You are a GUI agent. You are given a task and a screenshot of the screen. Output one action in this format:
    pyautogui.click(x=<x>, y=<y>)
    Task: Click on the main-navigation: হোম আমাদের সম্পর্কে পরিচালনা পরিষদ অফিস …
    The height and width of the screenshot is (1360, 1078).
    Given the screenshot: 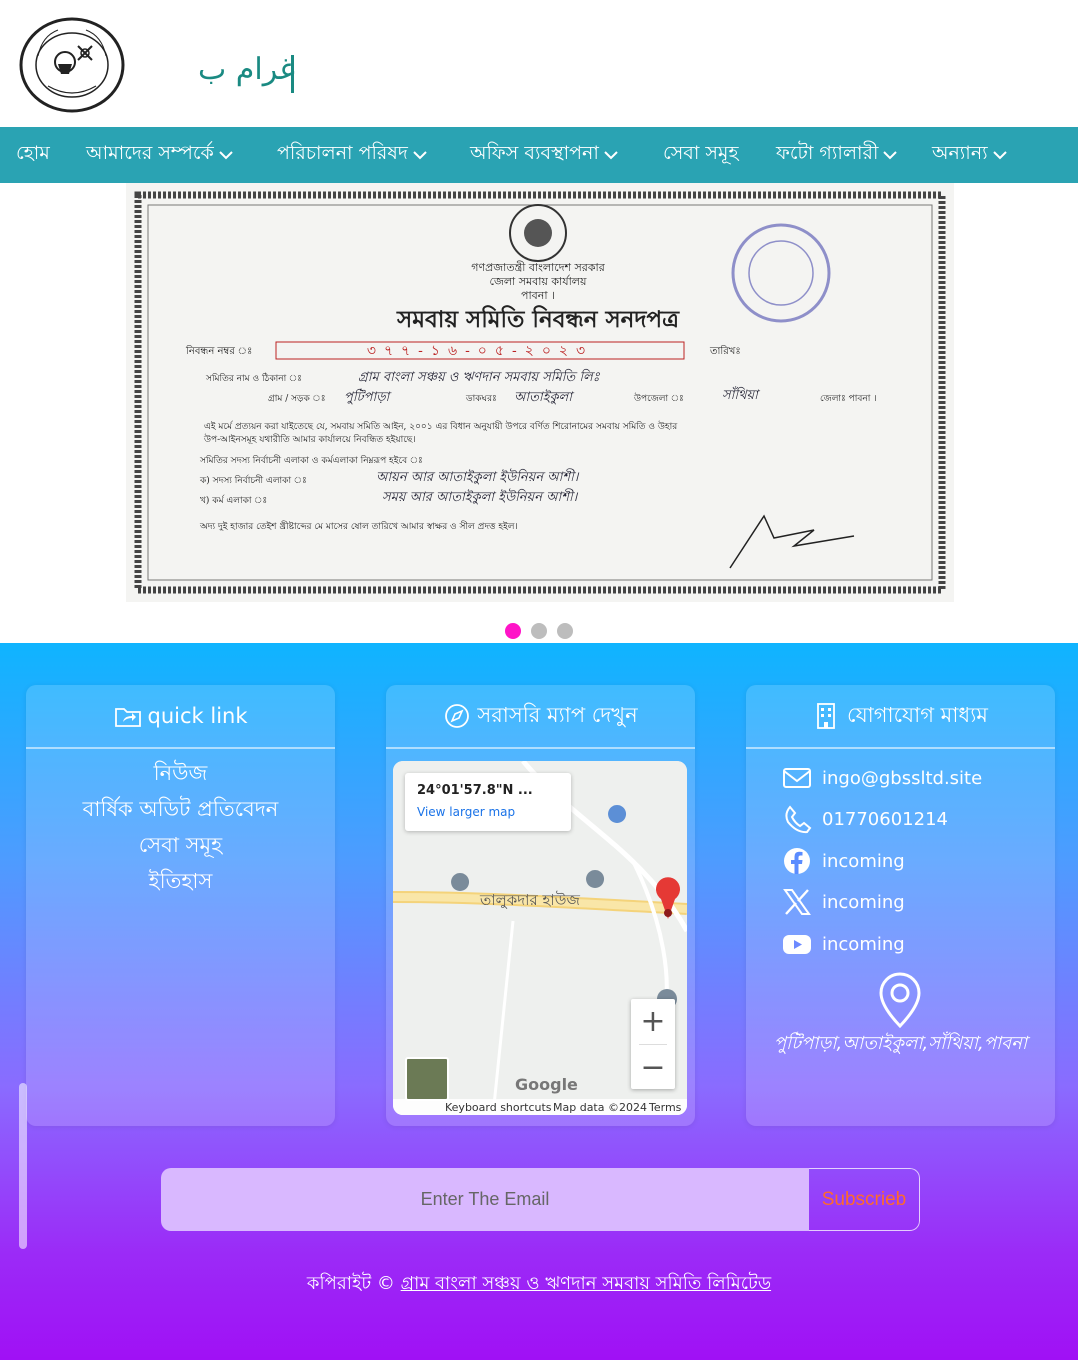 What is the action you would take?
    pyautogui.click(x=539, y=155)
    